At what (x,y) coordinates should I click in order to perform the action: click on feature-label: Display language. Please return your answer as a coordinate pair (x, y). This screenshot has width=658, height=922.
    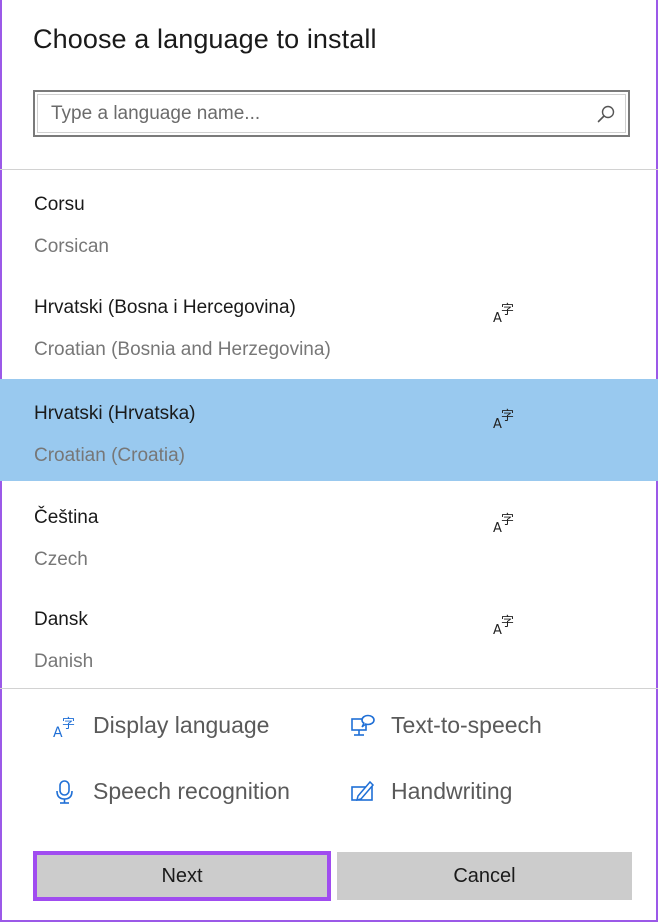
    Looking at the image, I should click on (181, 725).